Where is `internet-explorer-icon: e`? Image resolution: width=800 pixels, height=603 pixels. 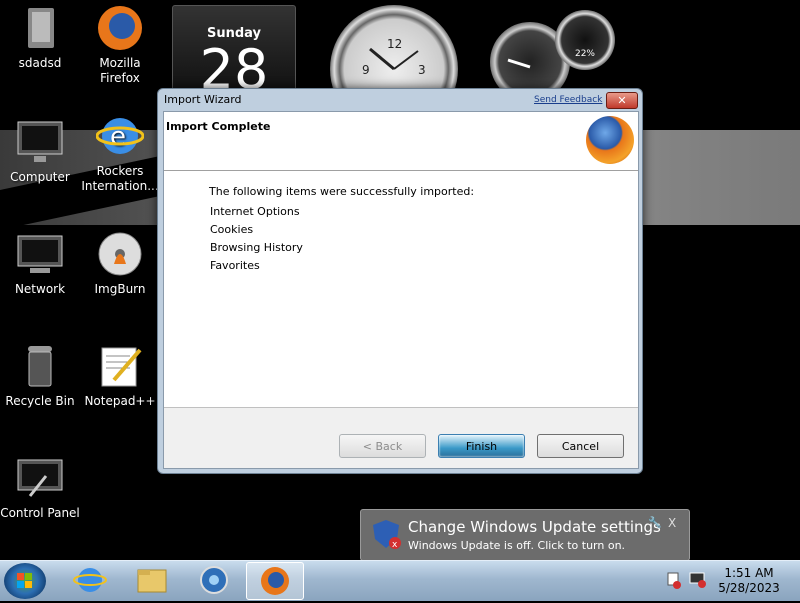
internet-explorer-icon: e is located at coordinates (120, 136).